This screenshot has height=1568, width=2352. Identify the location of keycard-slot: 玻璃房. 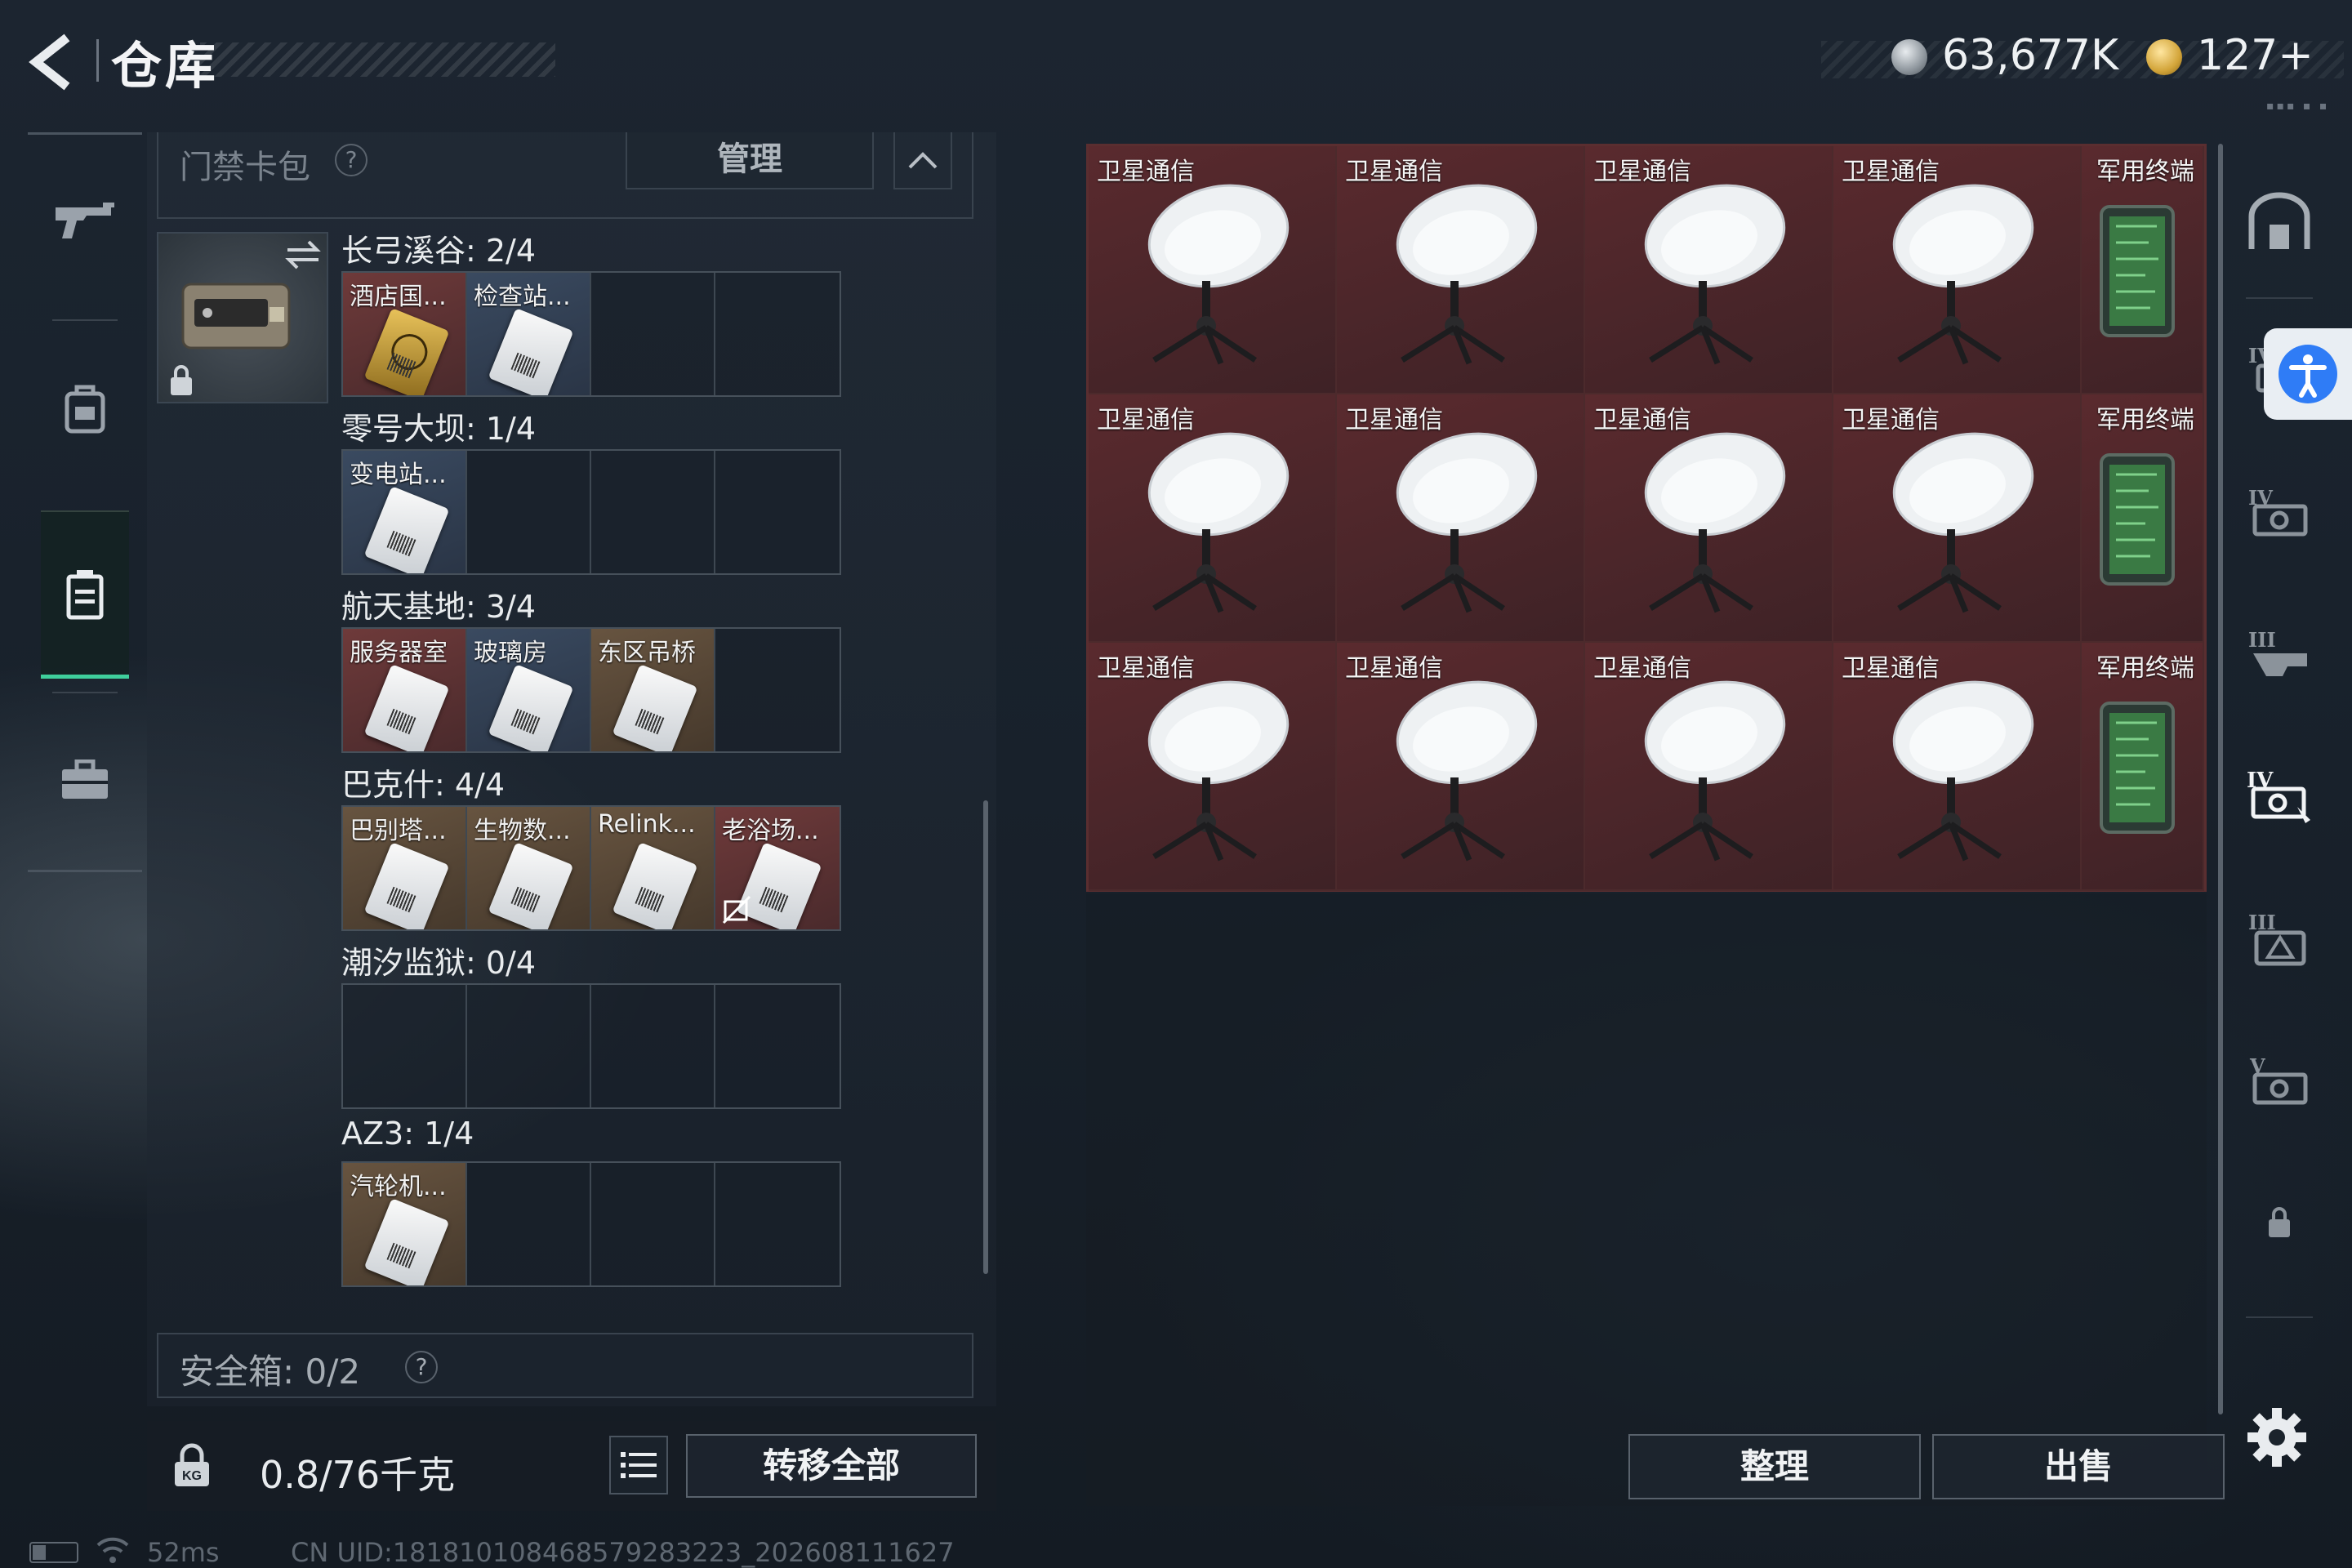
(529, 690).